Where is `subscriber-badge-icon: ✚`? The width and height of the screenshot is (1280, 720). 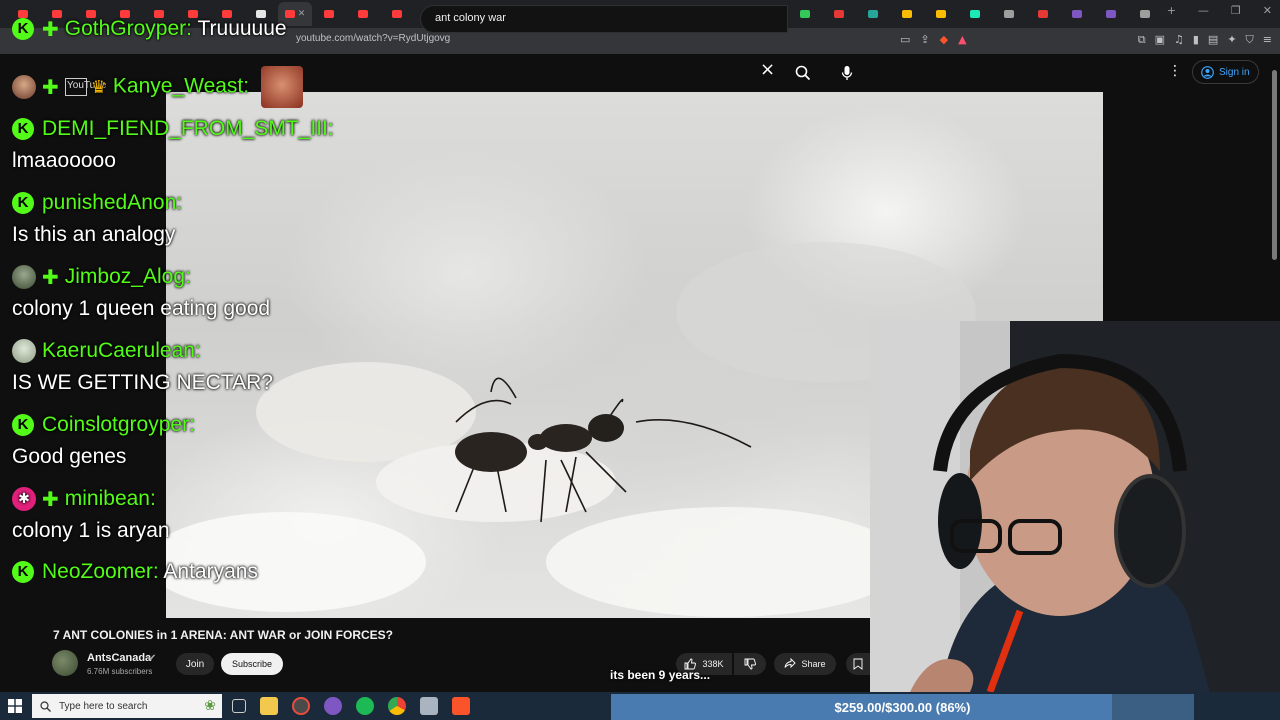
subscriber-badge-icon: ✚ is located at coordinates (50, 87).